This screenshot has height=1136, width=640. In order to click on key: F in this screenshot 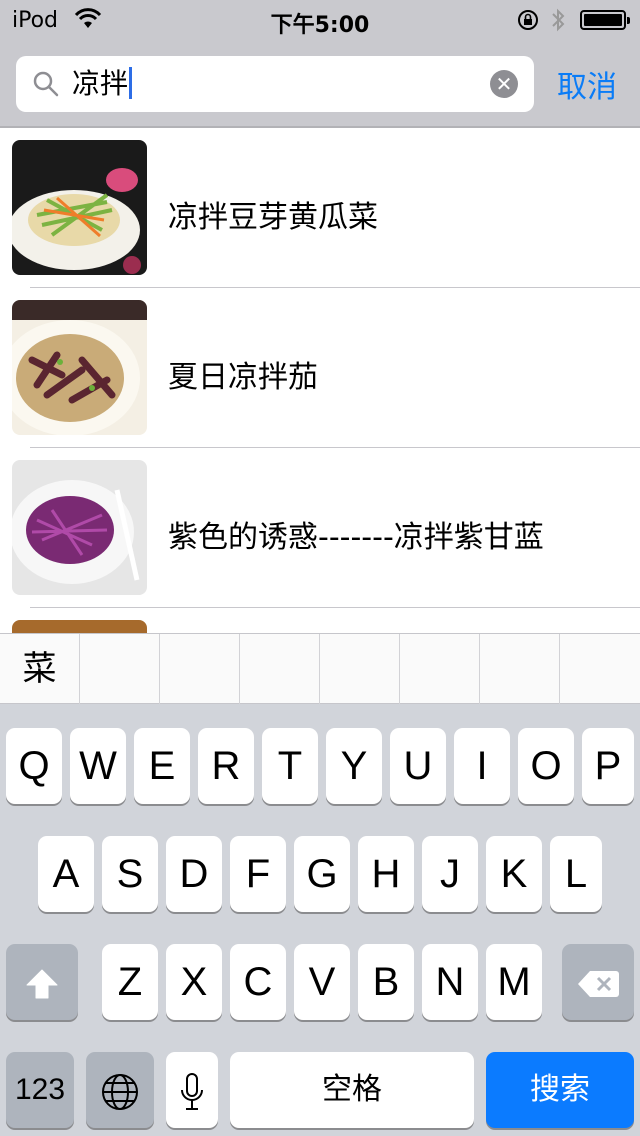, I will do `click(258, 874)`.